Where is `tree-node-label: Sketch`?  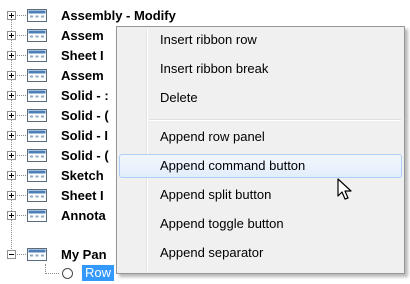
tree-node-label: Sketch is located at coordinates (82, 175).